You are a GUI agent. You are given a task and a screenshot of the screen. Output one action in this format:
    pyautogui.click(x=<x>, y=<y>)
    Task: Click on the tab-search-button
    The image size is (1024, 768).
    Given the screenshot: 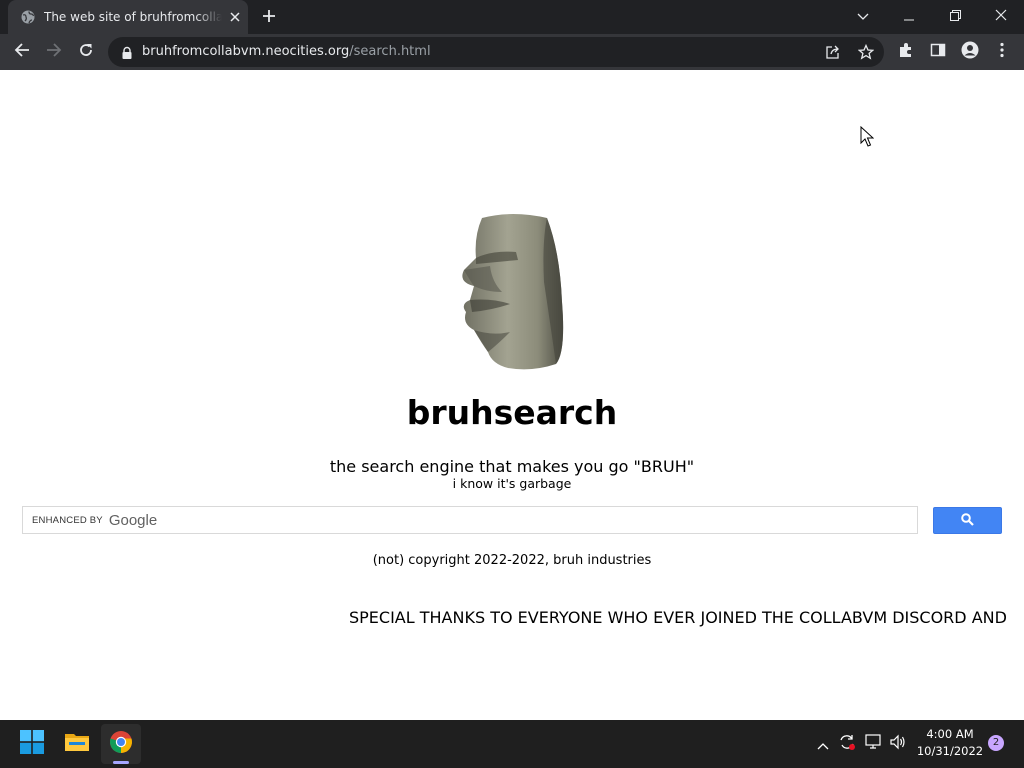 What is the action you would take?
    pyautogui.click(x=863, y=15)
    